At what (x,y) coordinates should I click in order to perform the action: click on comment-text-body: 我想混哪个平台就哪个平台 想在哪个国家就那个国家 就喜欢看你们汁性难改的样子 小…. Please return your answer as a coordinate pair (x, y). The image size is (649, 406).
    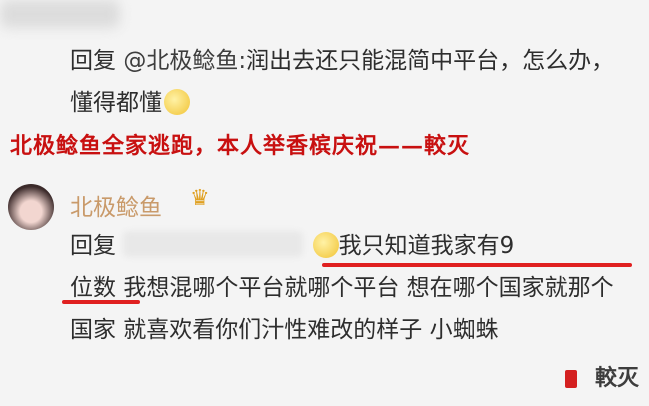
    Looking at the image, I should click on (342, 309).